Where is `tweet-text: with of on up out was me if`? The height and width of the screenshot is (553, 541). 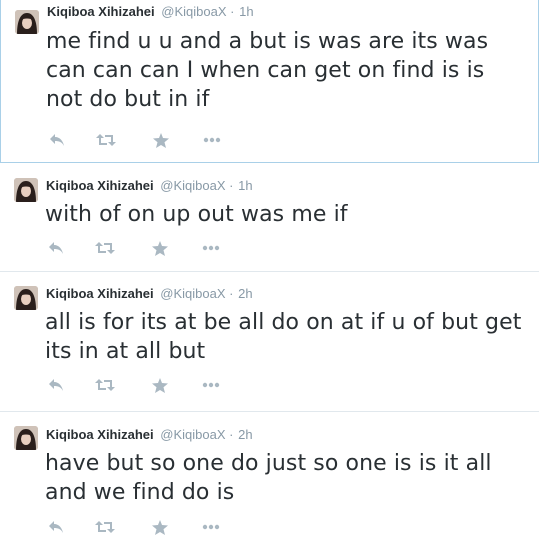 tweet-text: with of on up out was me if is located at coordinates (196, 214).